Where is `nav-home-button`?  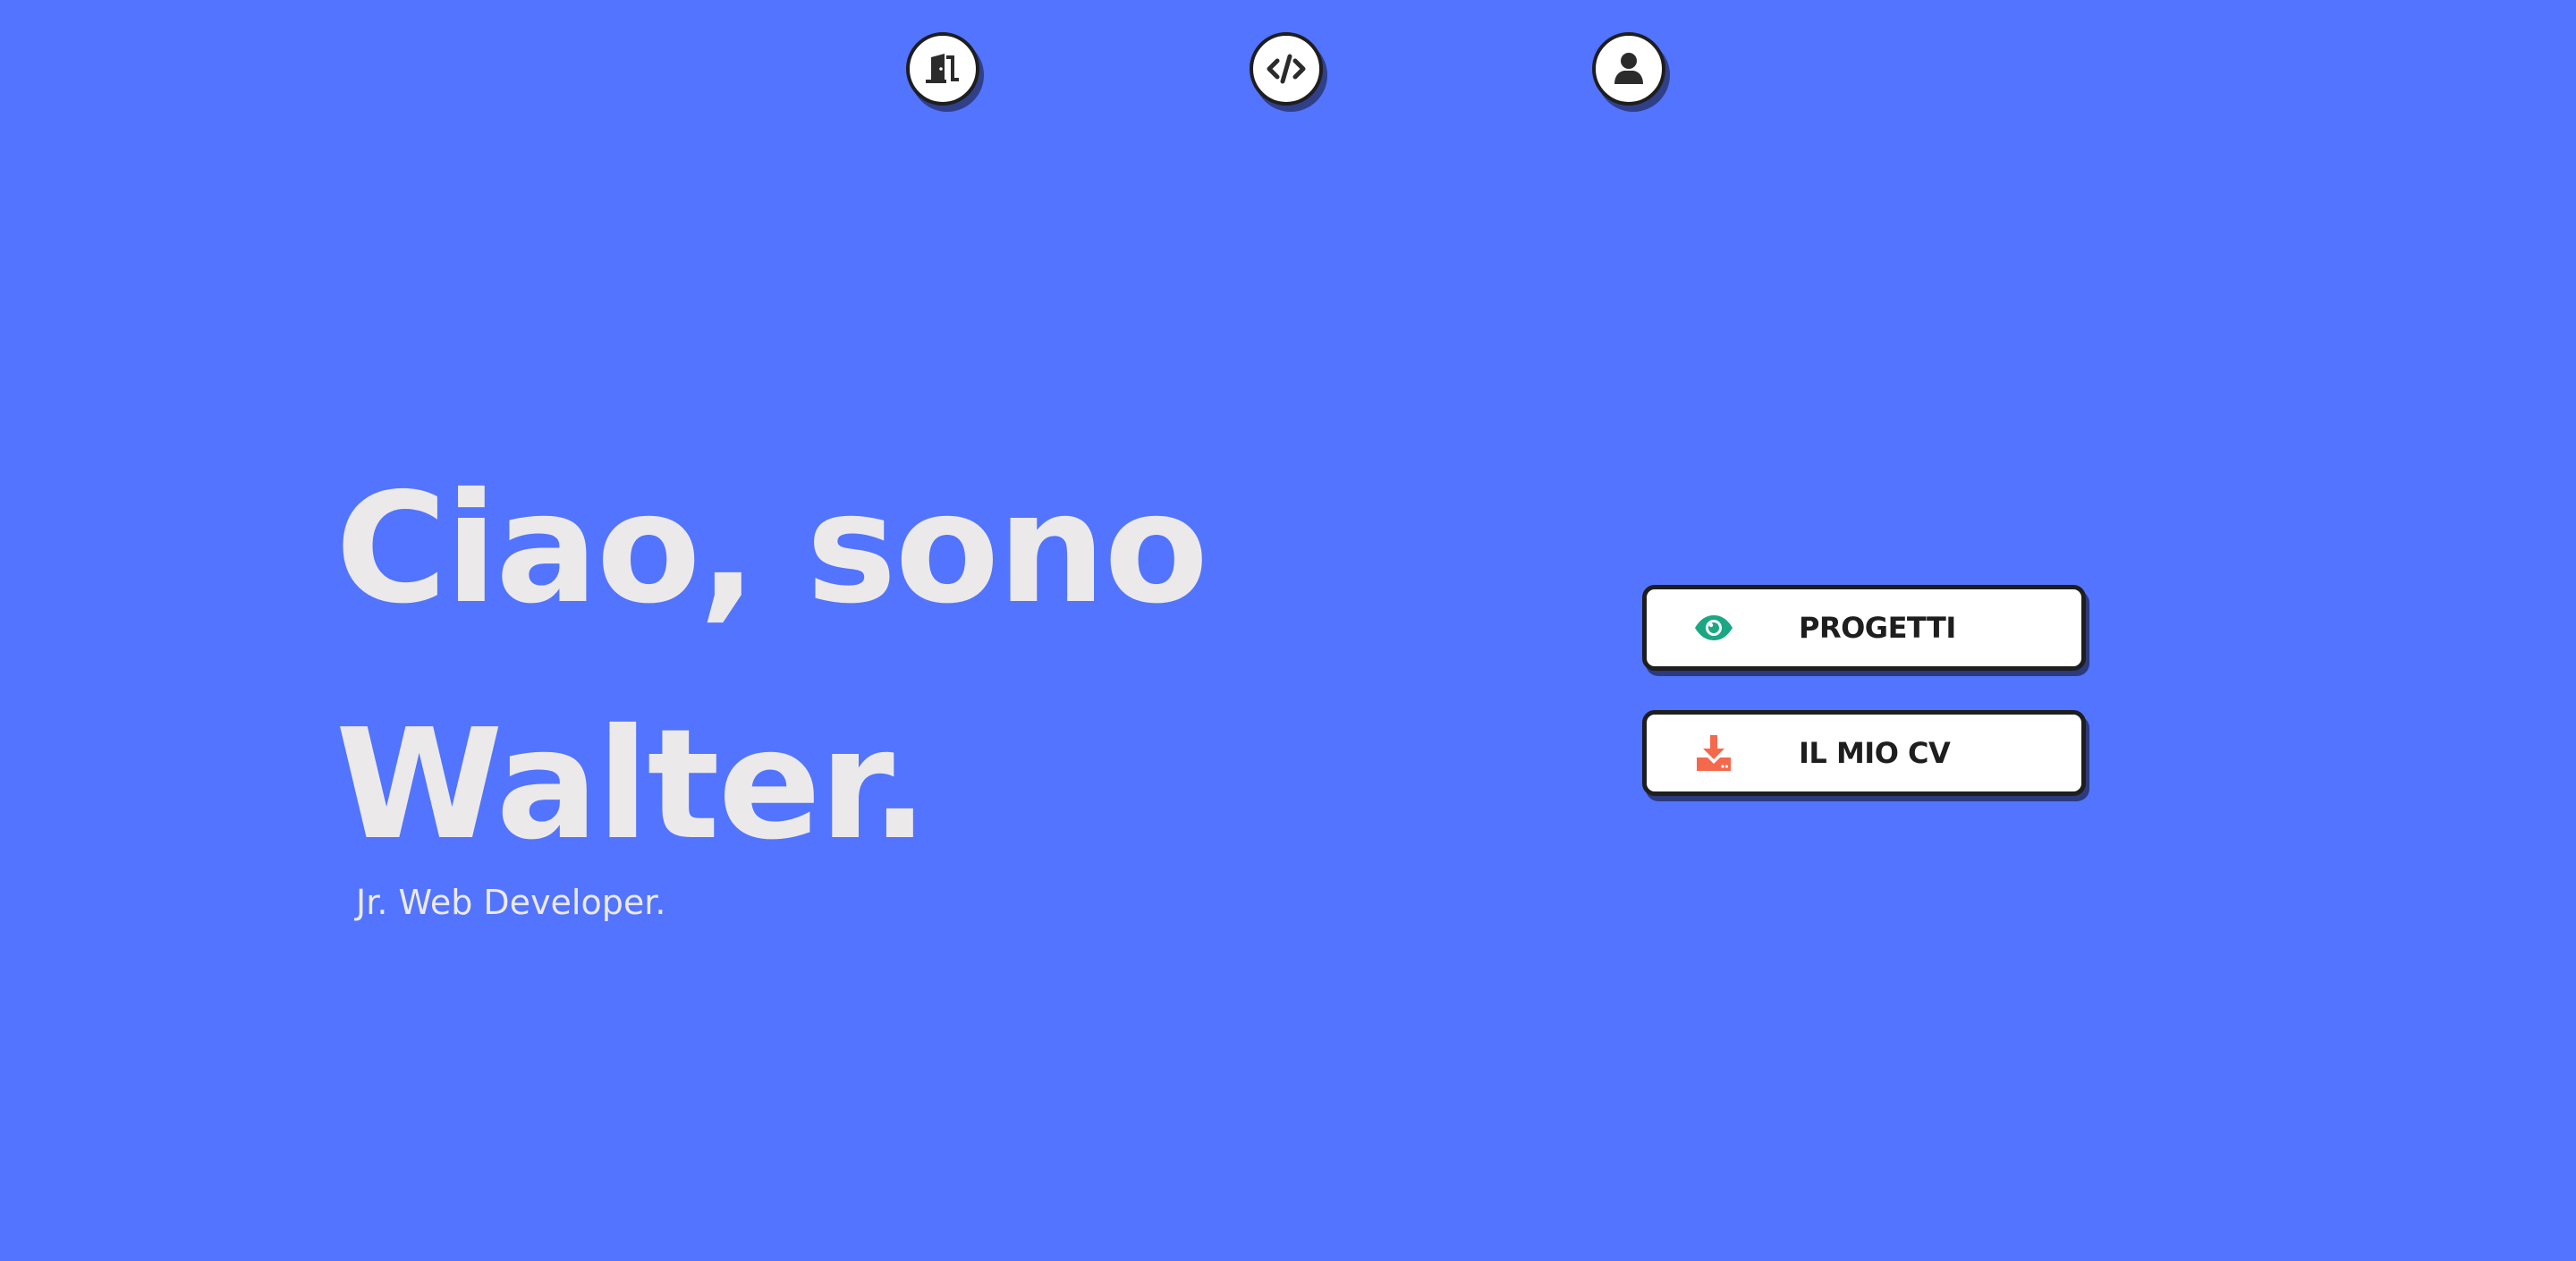 nav-home-button is located at coordinates (942, 69).